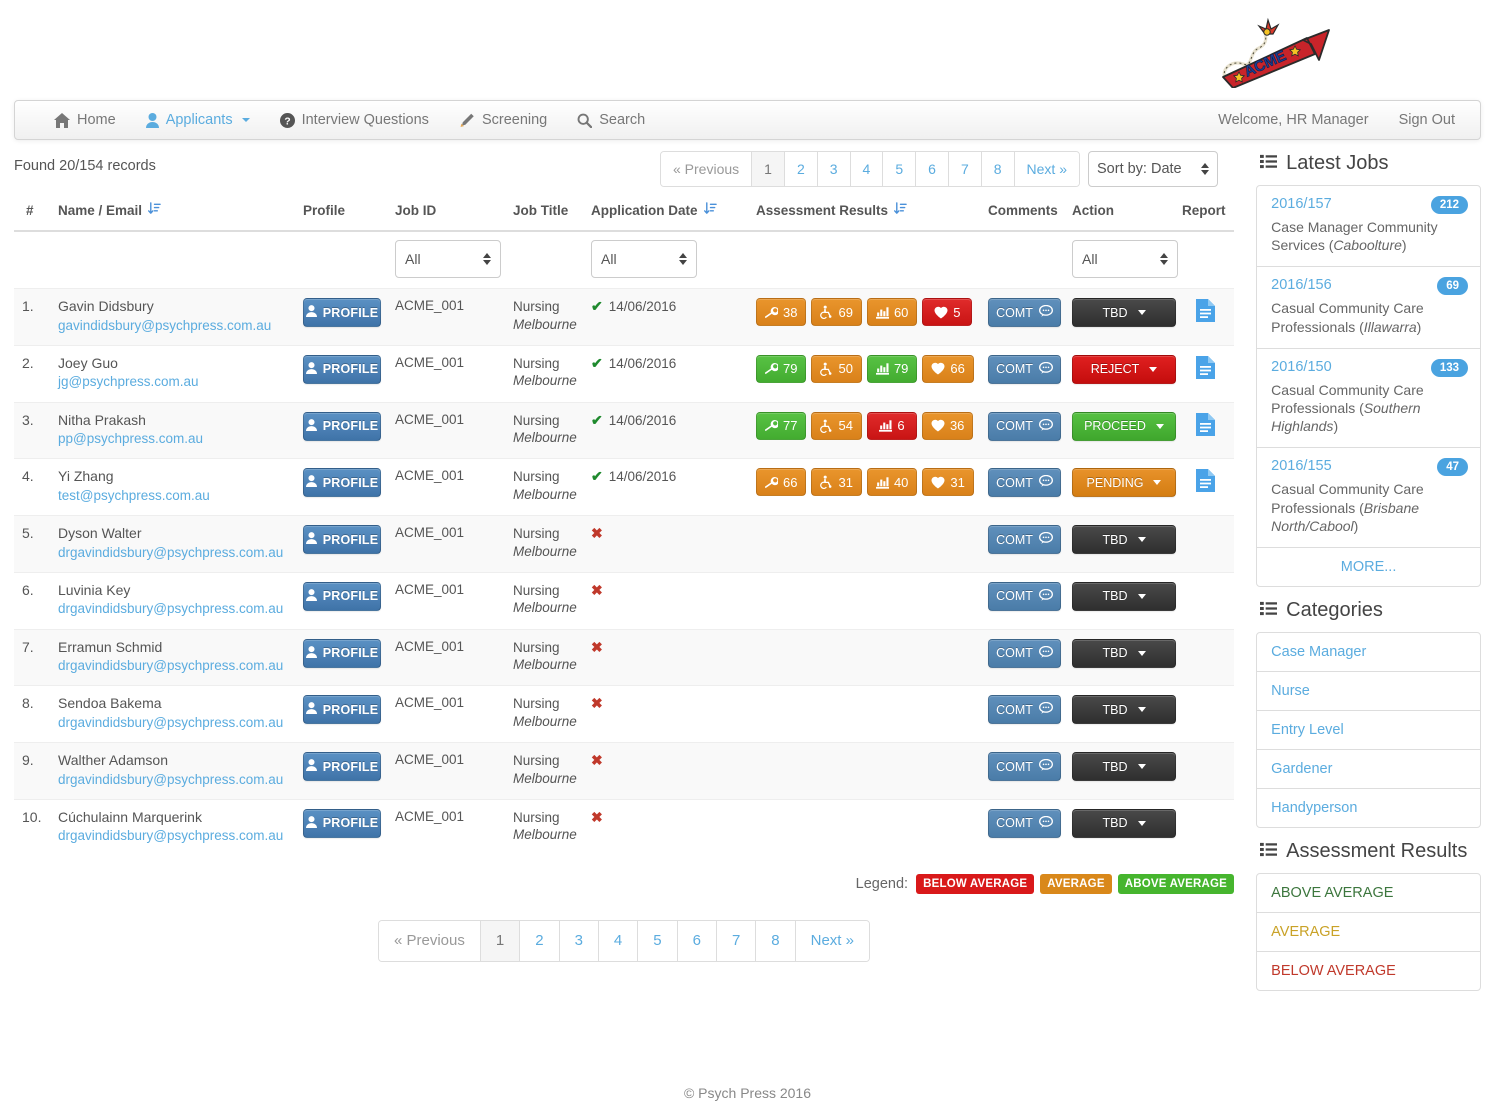  What do you see at coordinates (836, 368) in the screenshot?
I see `assessment-score-badge: 50` at bounding box center [836, 368].